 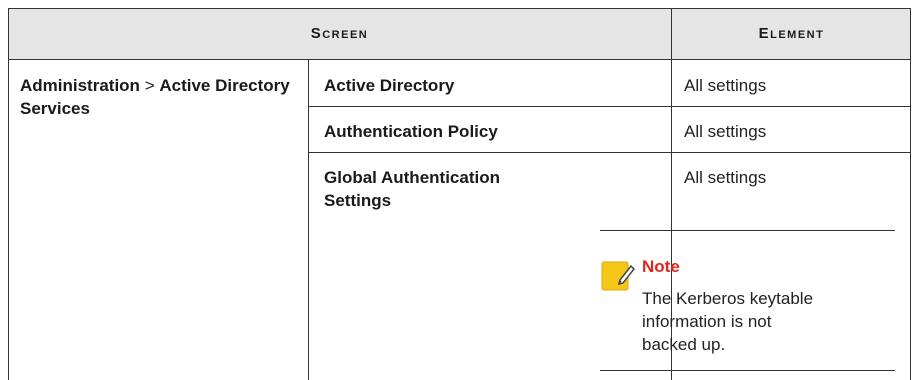 I want to click on note-pencil-icon, so click(x=618, y=276).